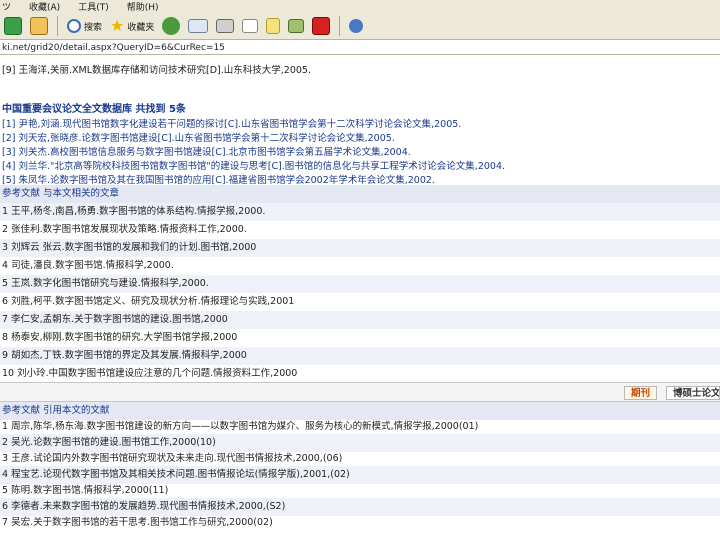 The image size is (720, 540). I want to click on mail-icon, so click(198, 26).